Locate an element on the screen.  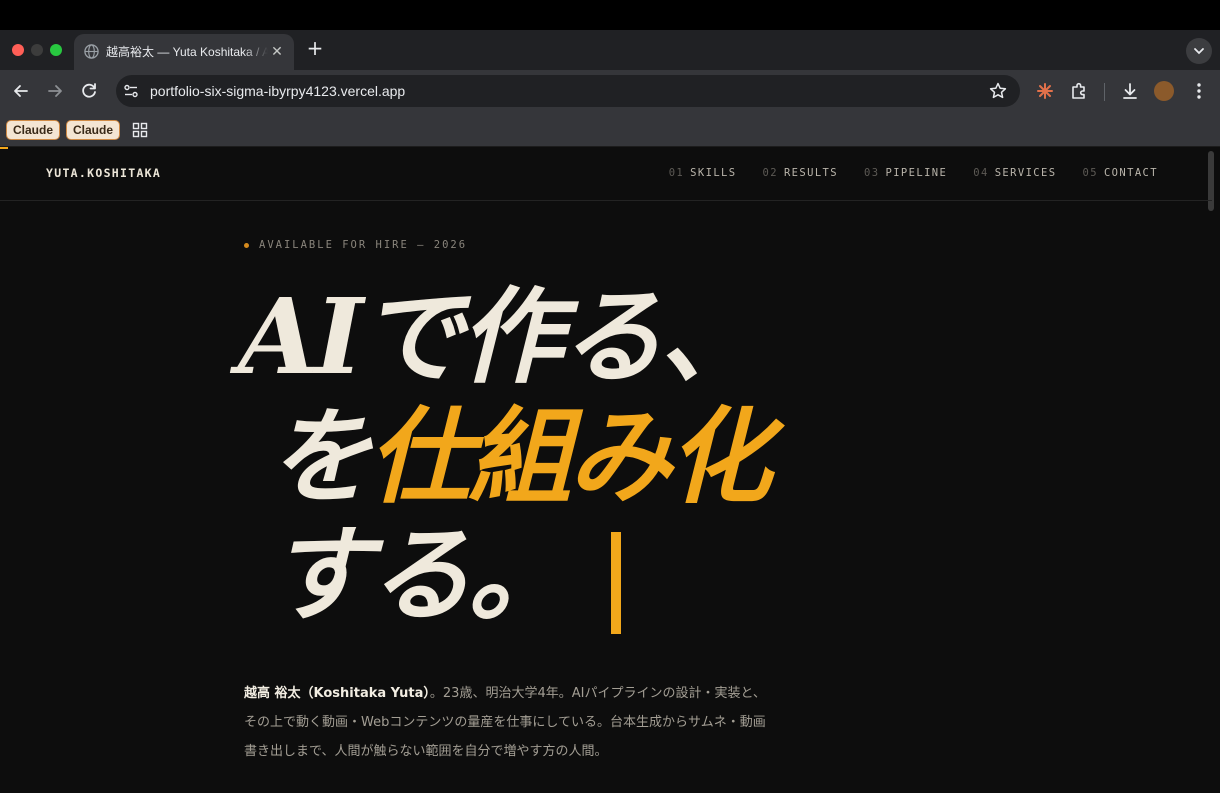
toolbar-divider is located at coordinates (1104, 92).